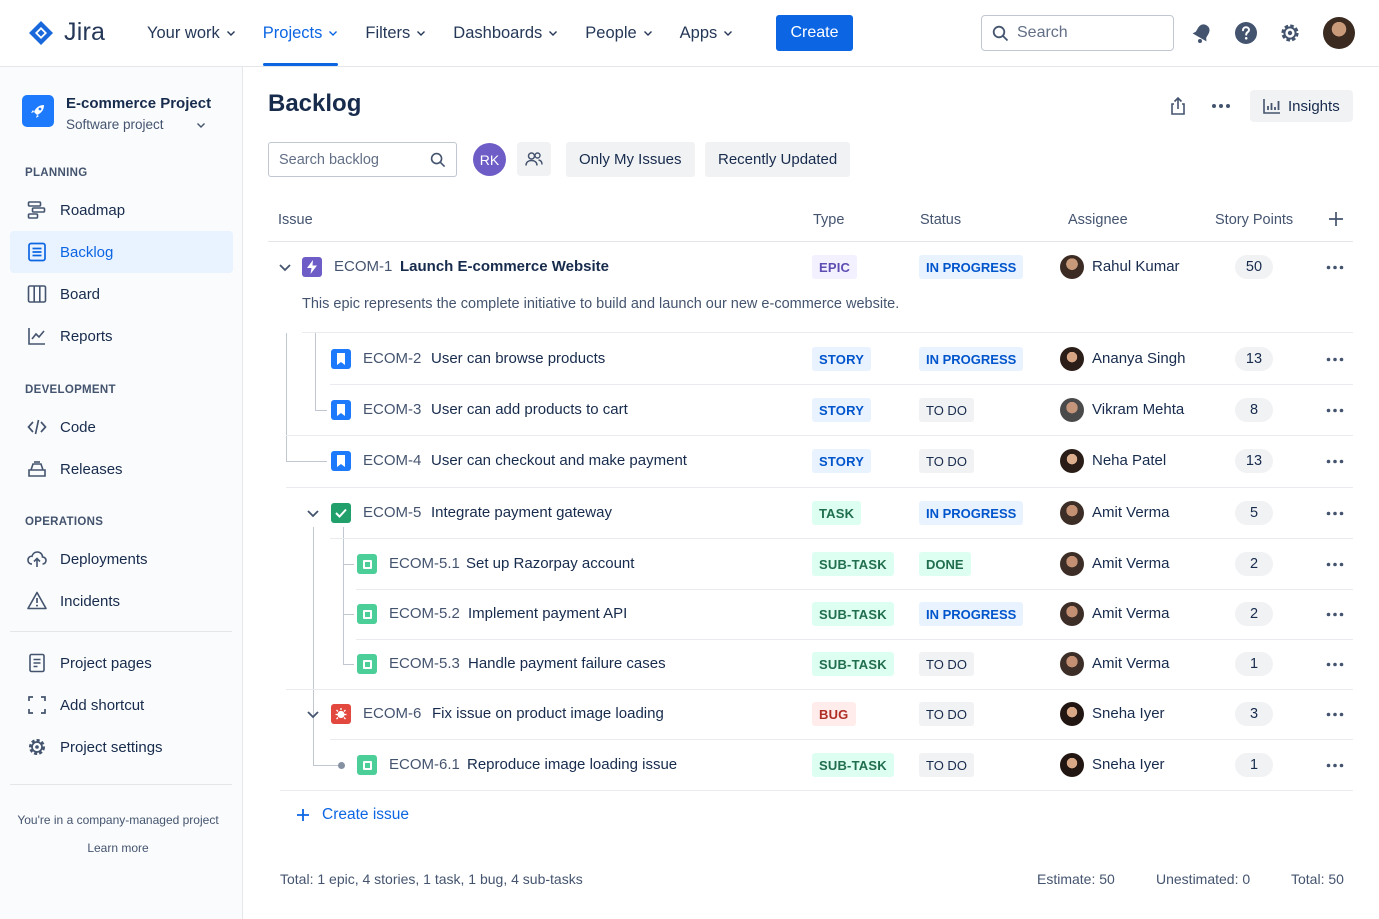 Image resolution: width=1379 pixels, height=919 pixels. What do you see at coordinates (121, 601) in the screenshot?
I see `sidebar-item-incidents: Incidents` at bounding box center [121, 601].